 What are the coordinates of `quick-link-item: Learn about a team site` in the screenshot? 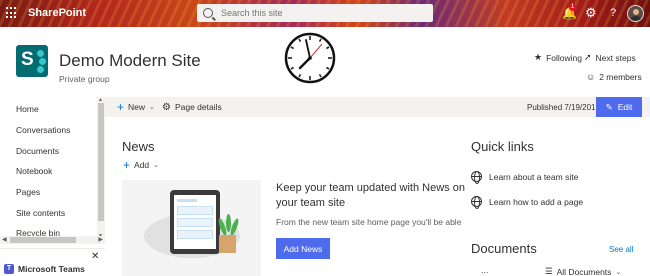 It's located at (525, 177).